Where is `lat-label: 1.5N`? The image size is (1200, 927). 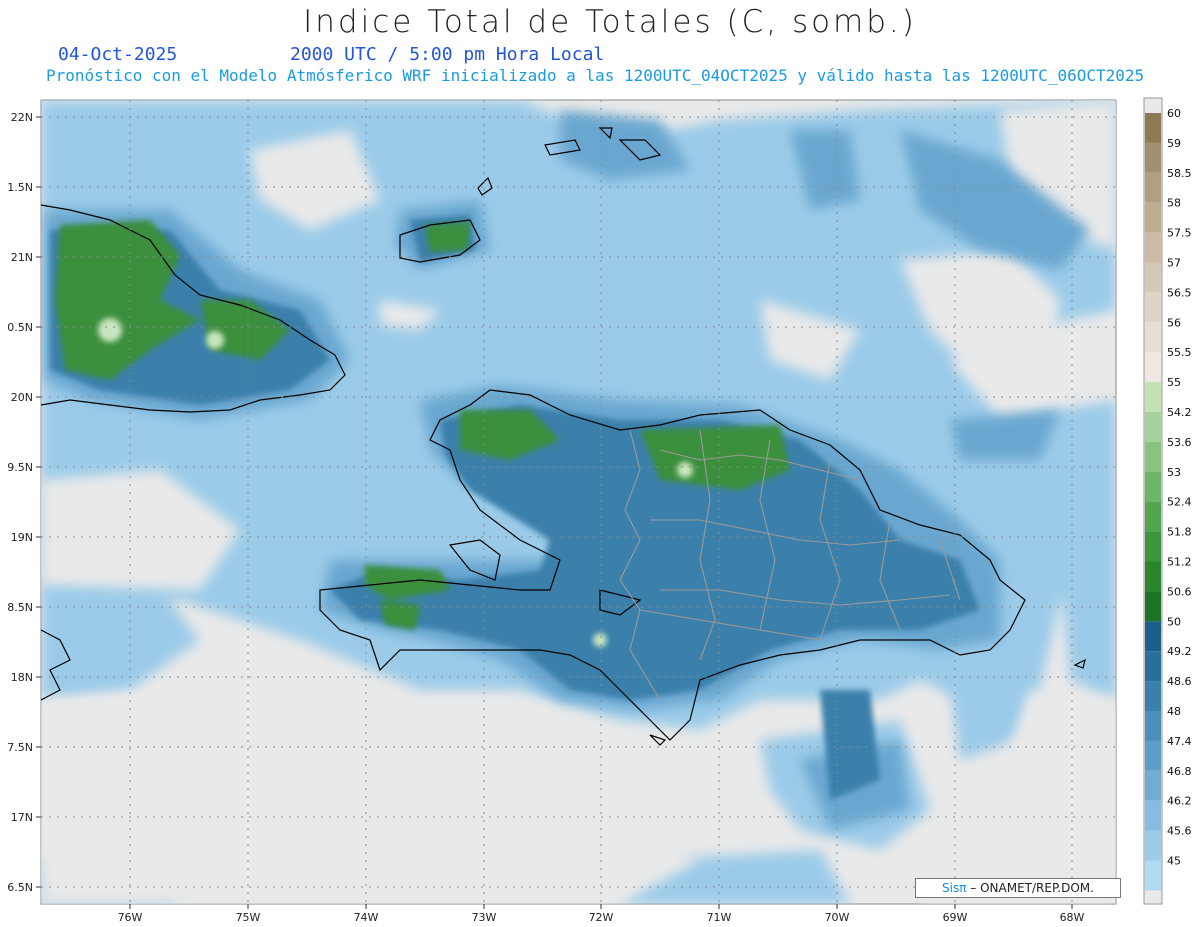
lat-label: 1.5N is located at coordinates (20, 187).